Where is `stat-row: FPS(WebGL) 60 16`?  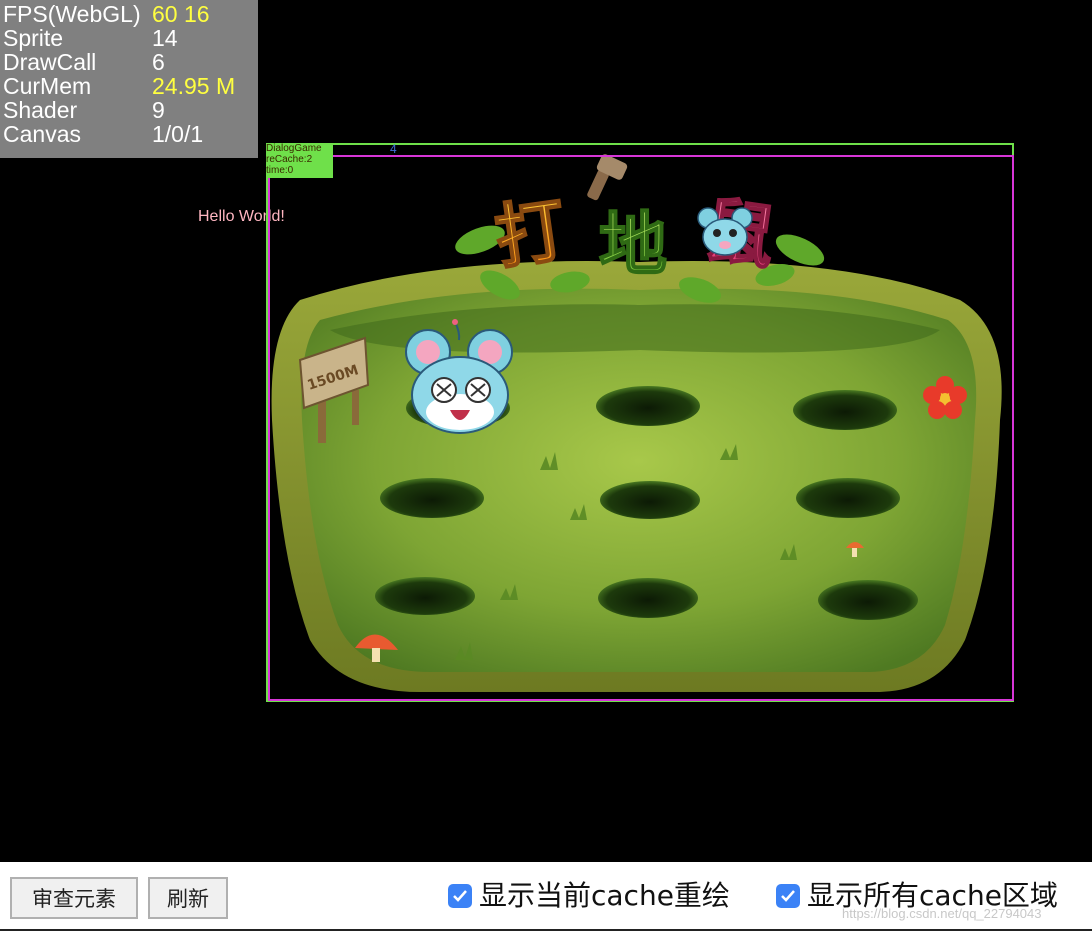
stat-row: FPS(WebGL) 60 16 is located at coordinates (129, 14).